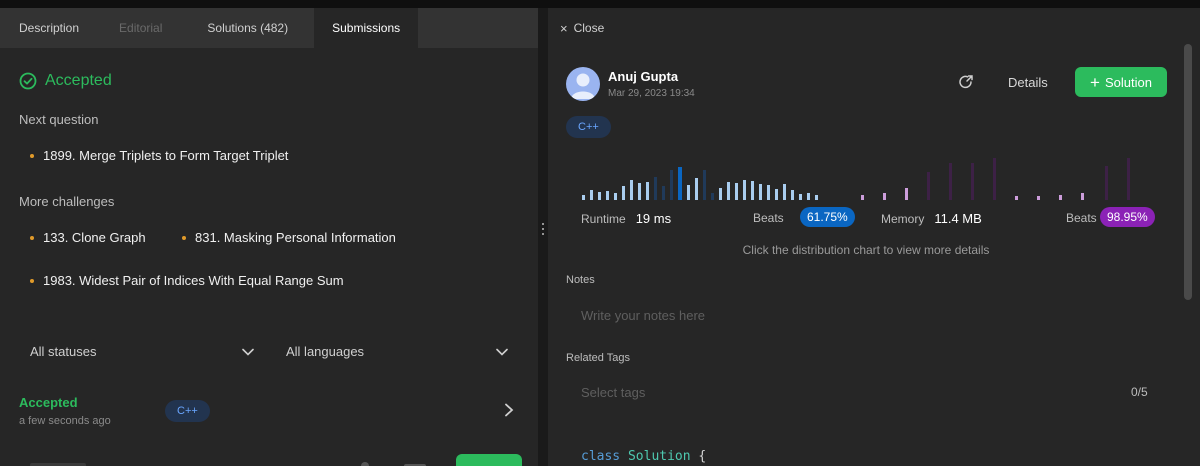  Describe the element at coordinates (325, 351) in the screenshot. I see `language-filter-label: All languages` at that location.